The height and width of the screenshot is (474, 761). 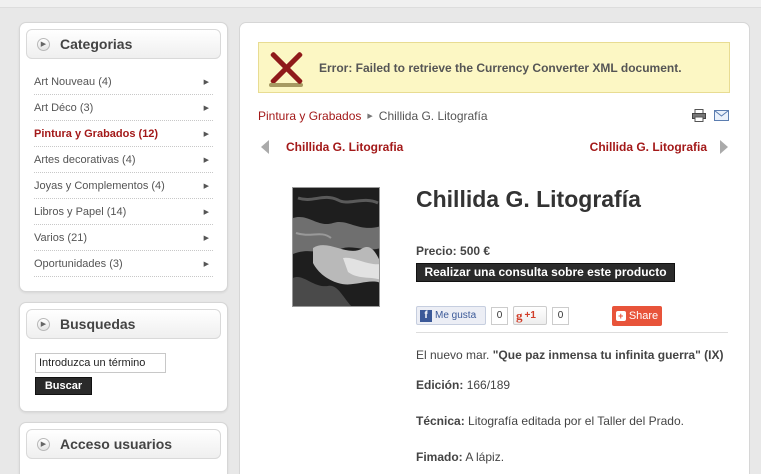 I want to click on product-edition: Edición: 166/189, so click(x=463, y=385).